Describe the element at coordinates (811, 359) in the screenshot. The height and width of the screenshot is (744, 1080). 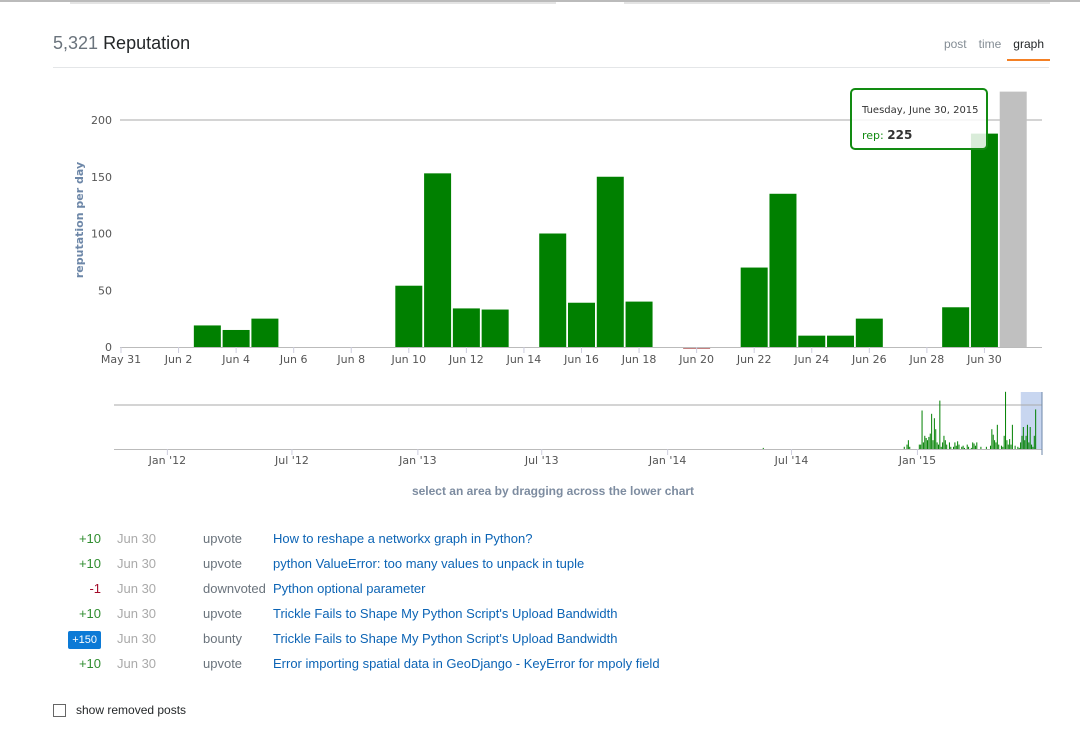
I see `x-tick-label: Jun 24` at that location.